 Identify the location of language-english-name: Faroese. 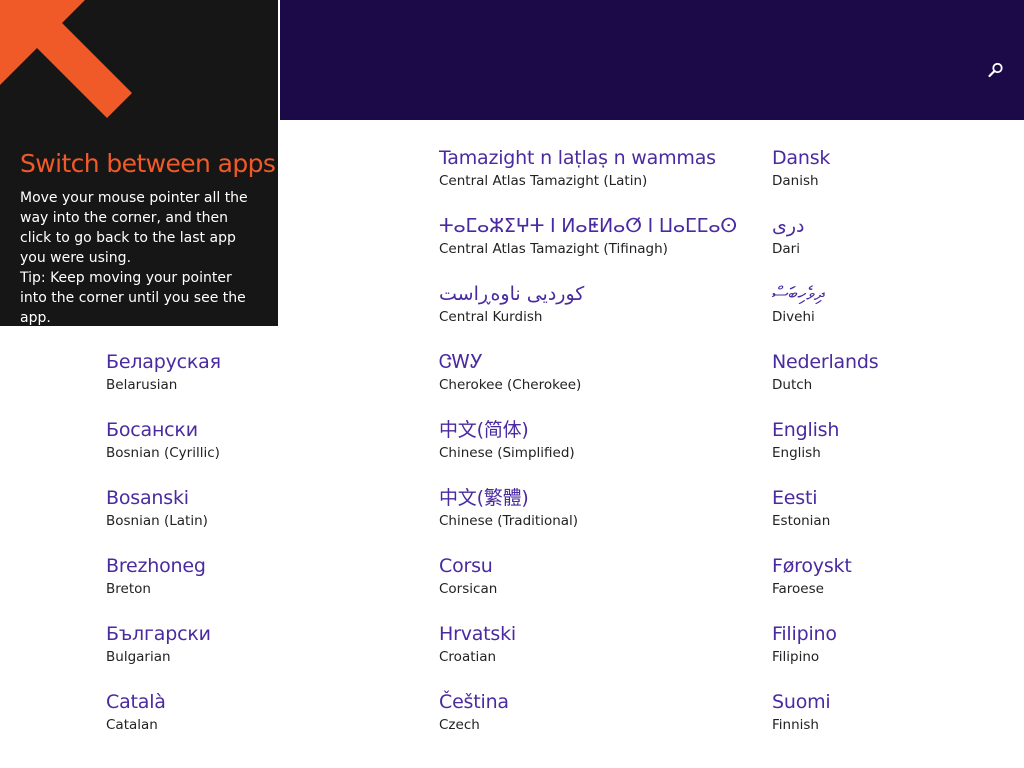
(798, 589).